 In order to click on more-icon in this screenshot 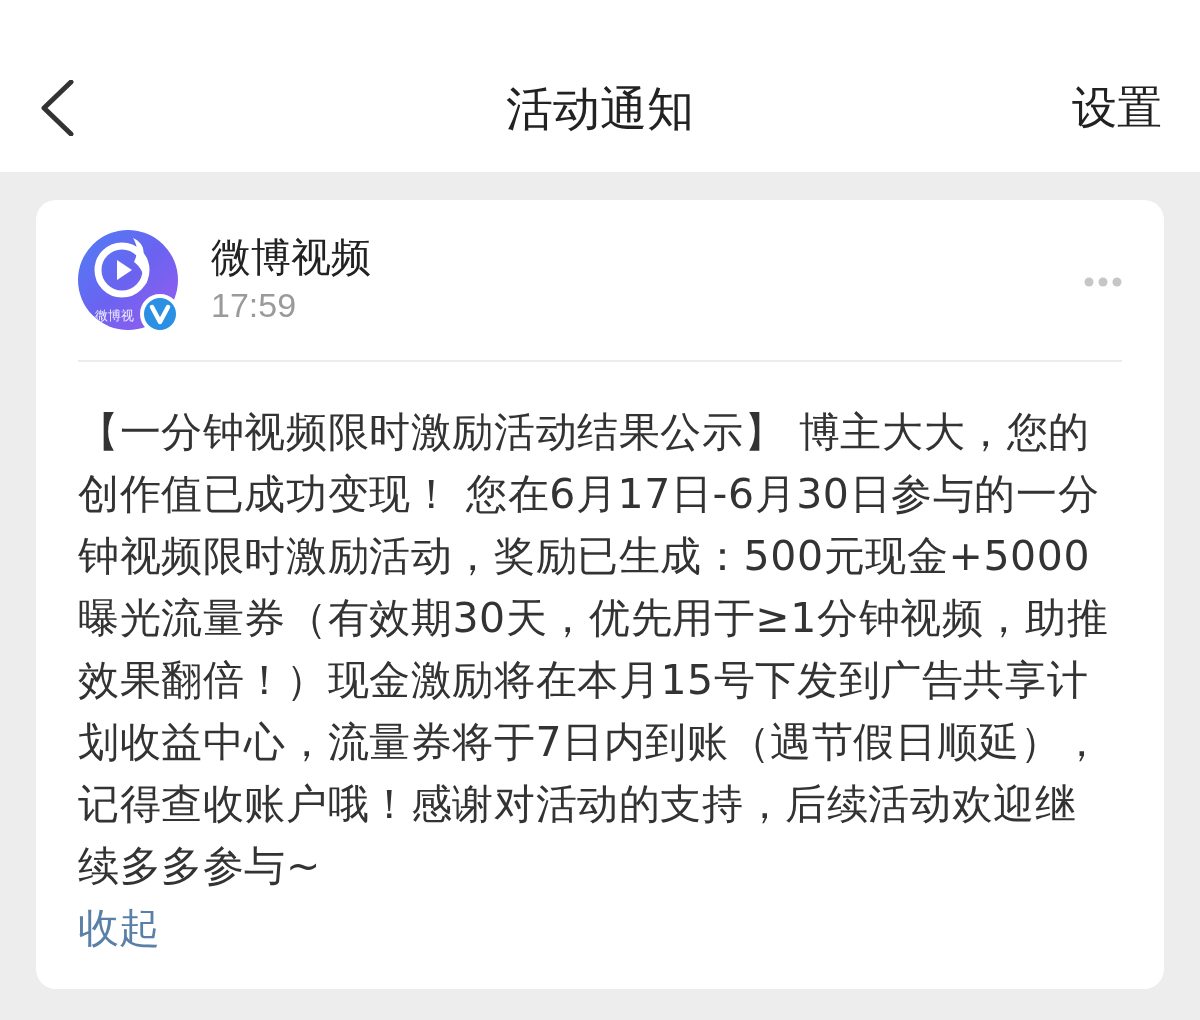, I will do `click(1103, 282)`.